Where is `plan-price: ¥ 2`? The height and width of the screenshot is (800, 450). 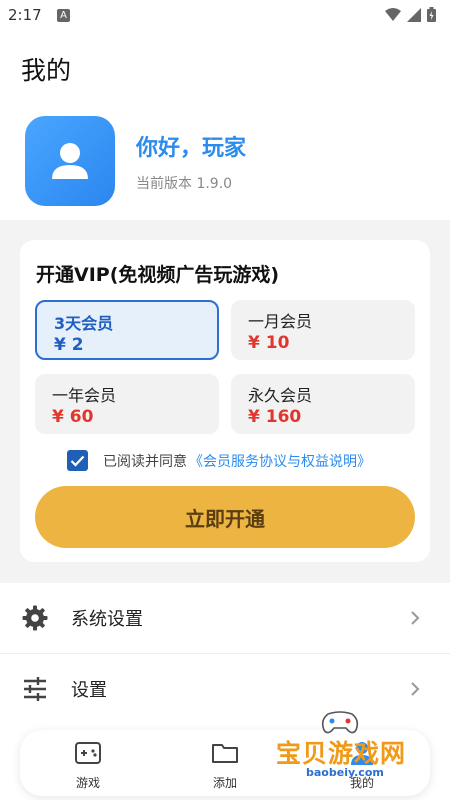 plan-price: ¥ 2 is located at coordinates (69, 345).